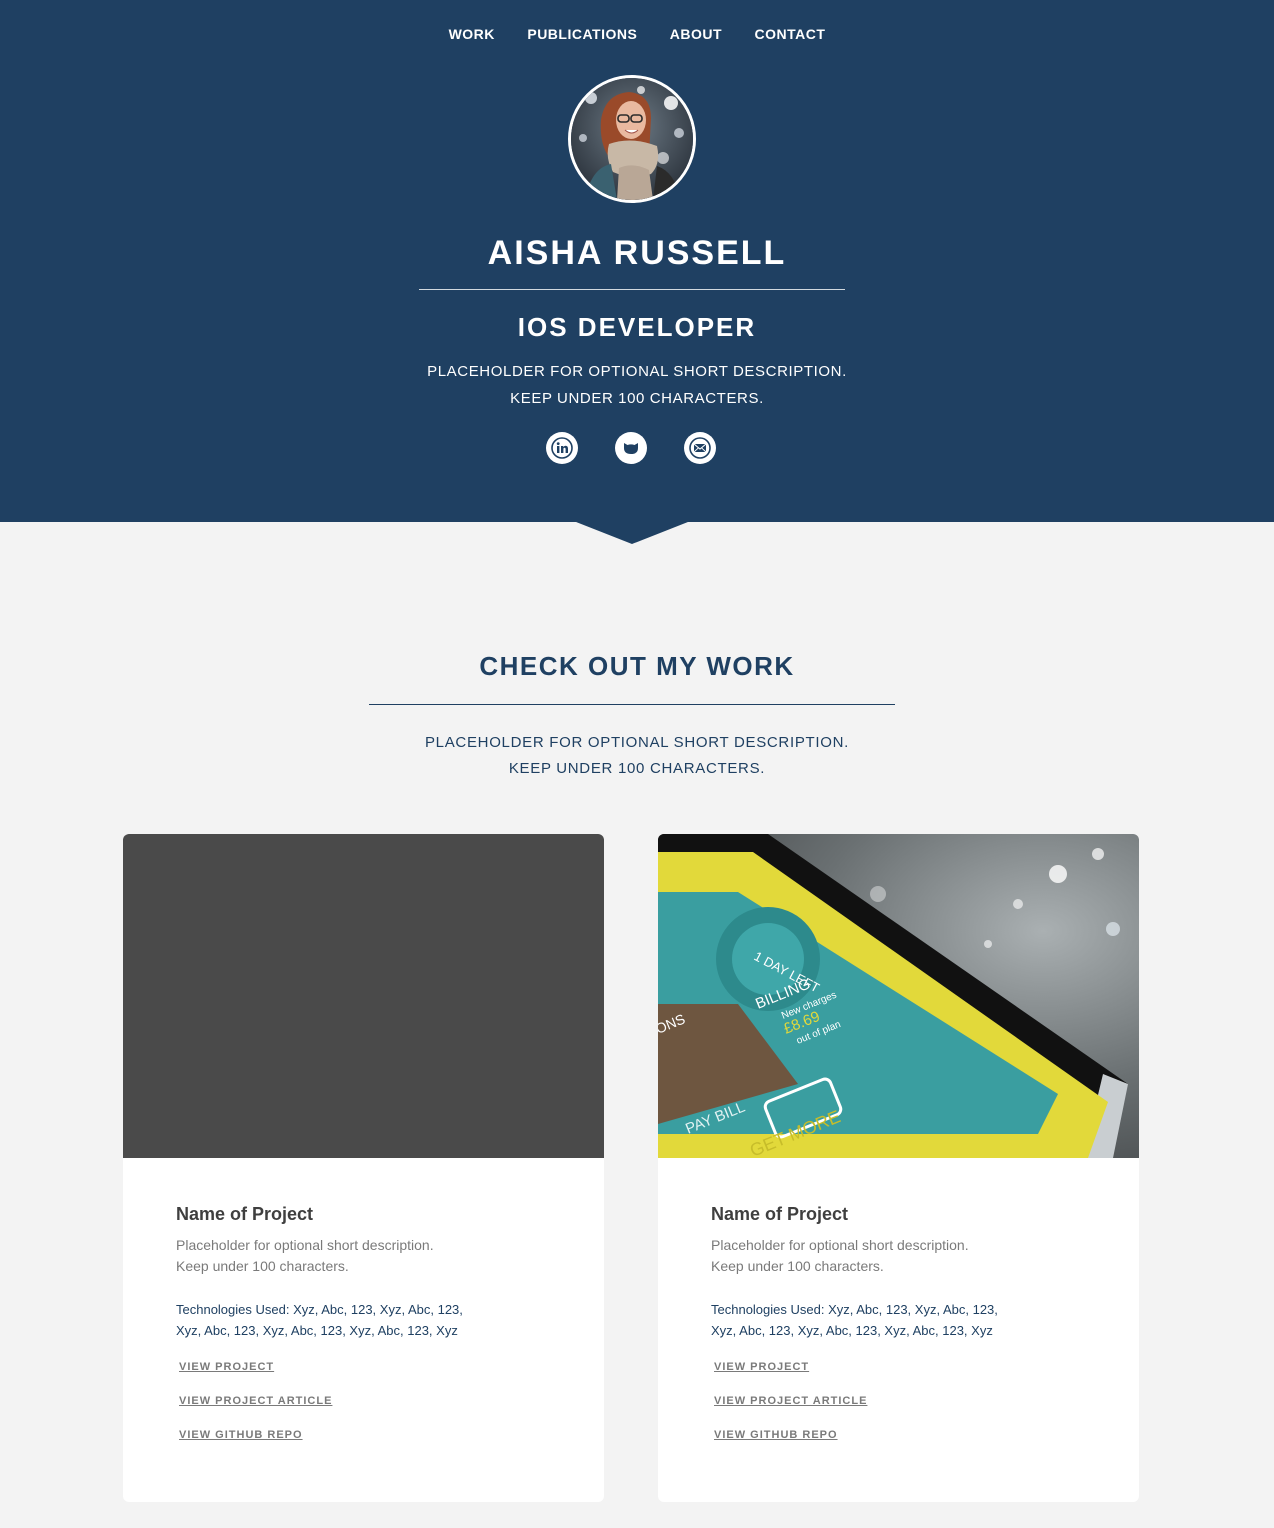 Image resolution: width=1274 pixels, height=1528 pixels. Describe the element at coordinates (637, 253) in the screenshot. I see `hero-name: AISHA RUSSELL` at that location.